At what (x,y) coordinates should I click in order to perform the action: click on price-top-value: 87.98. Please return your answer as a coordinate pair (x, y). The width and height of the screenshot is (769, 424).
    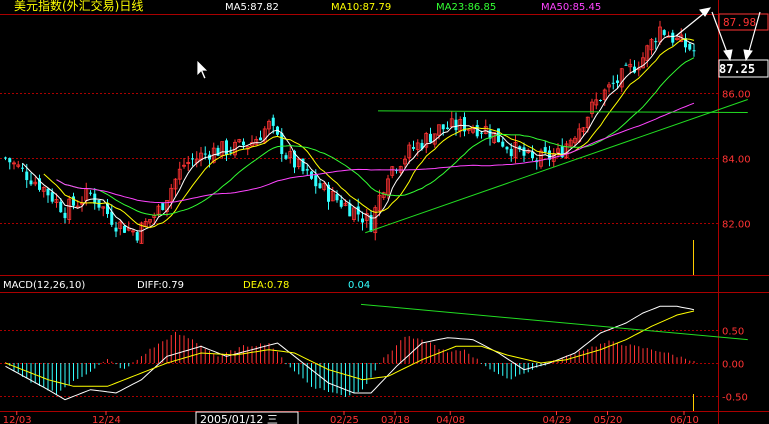
    Looking at the image, I should click on (739, 22).